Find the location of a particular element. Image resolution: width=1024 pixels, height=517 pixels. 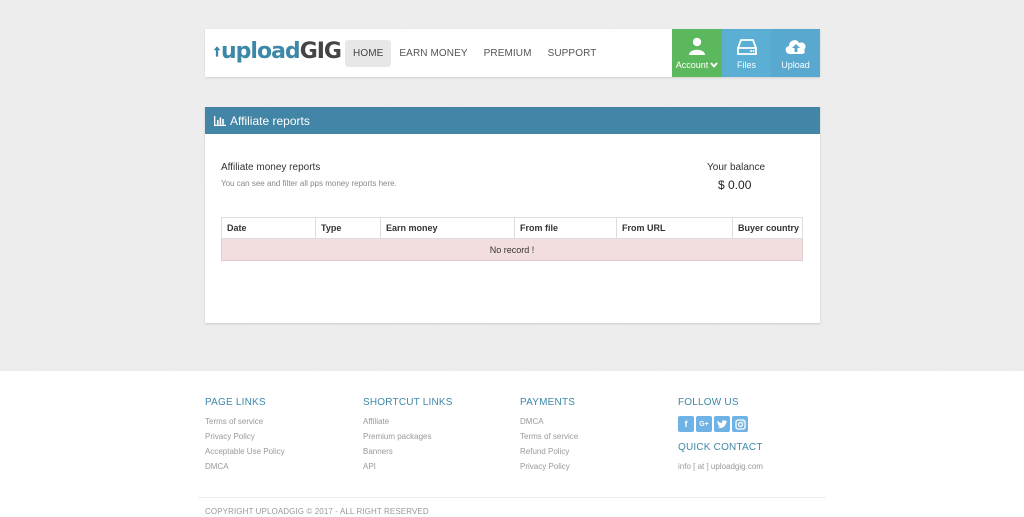

footer-link: Refund Policy is located at coordinates (549, 454).